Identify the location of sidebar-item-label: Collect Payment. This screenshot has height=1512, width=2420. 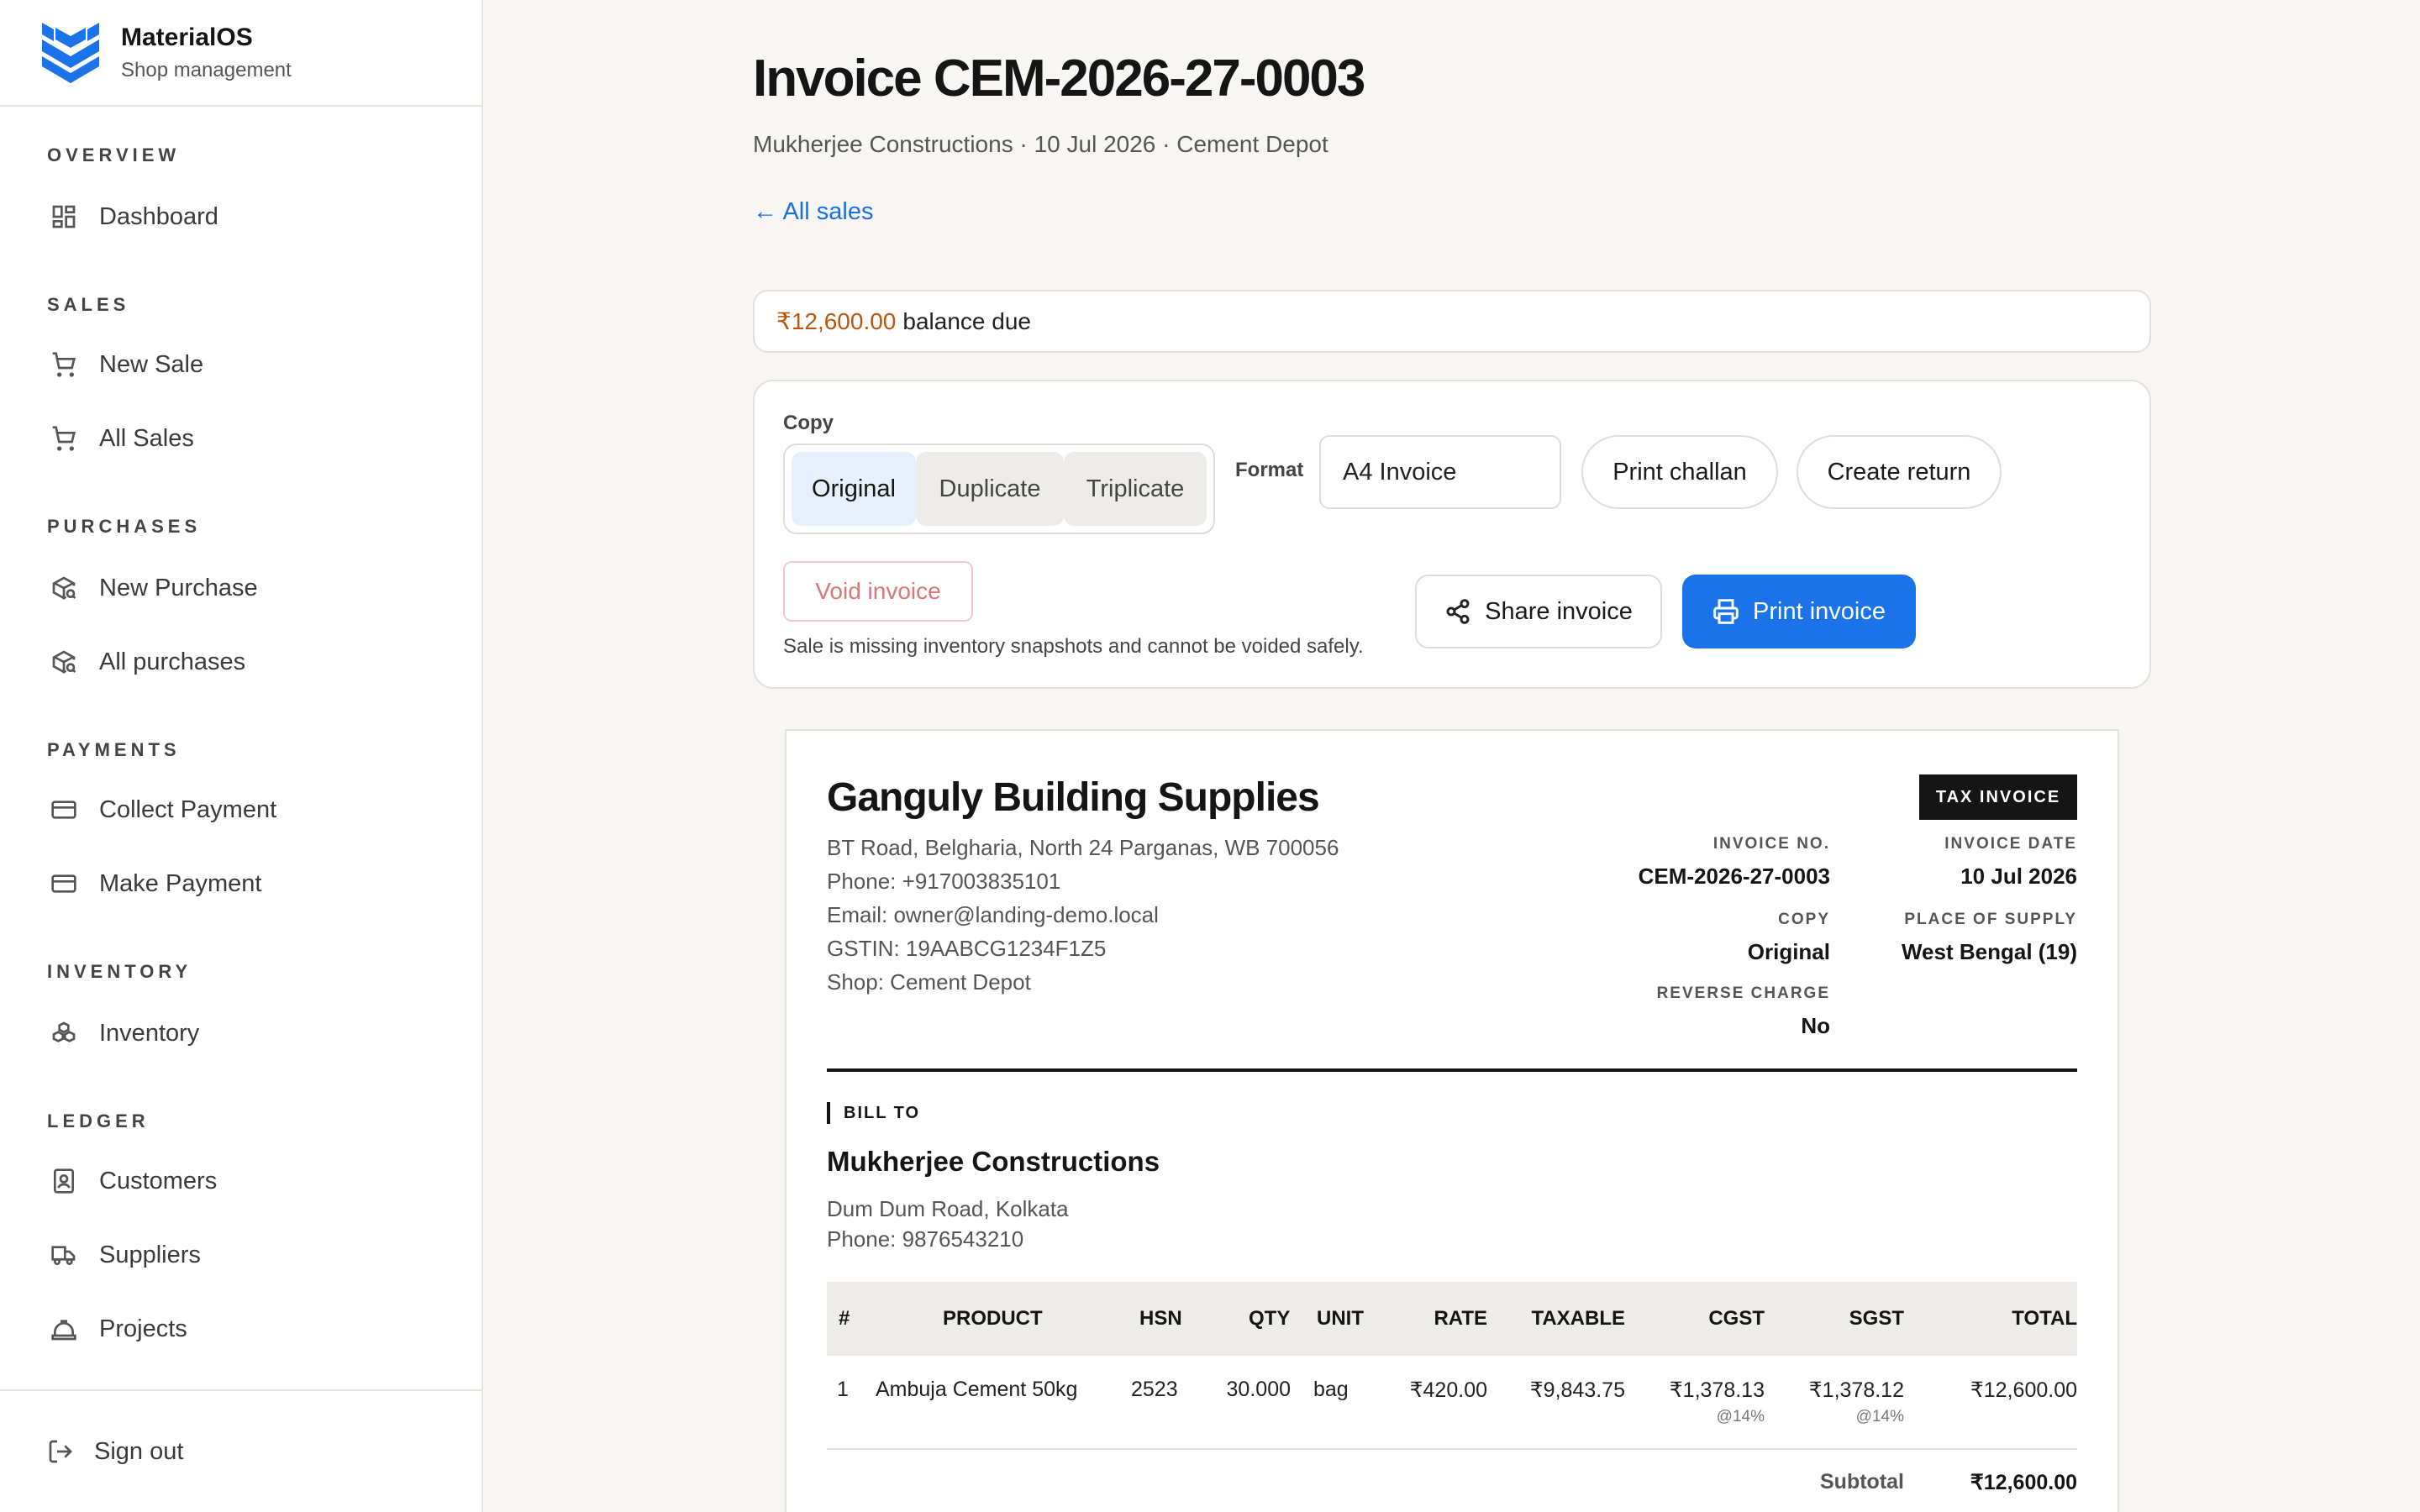
(188, 809).